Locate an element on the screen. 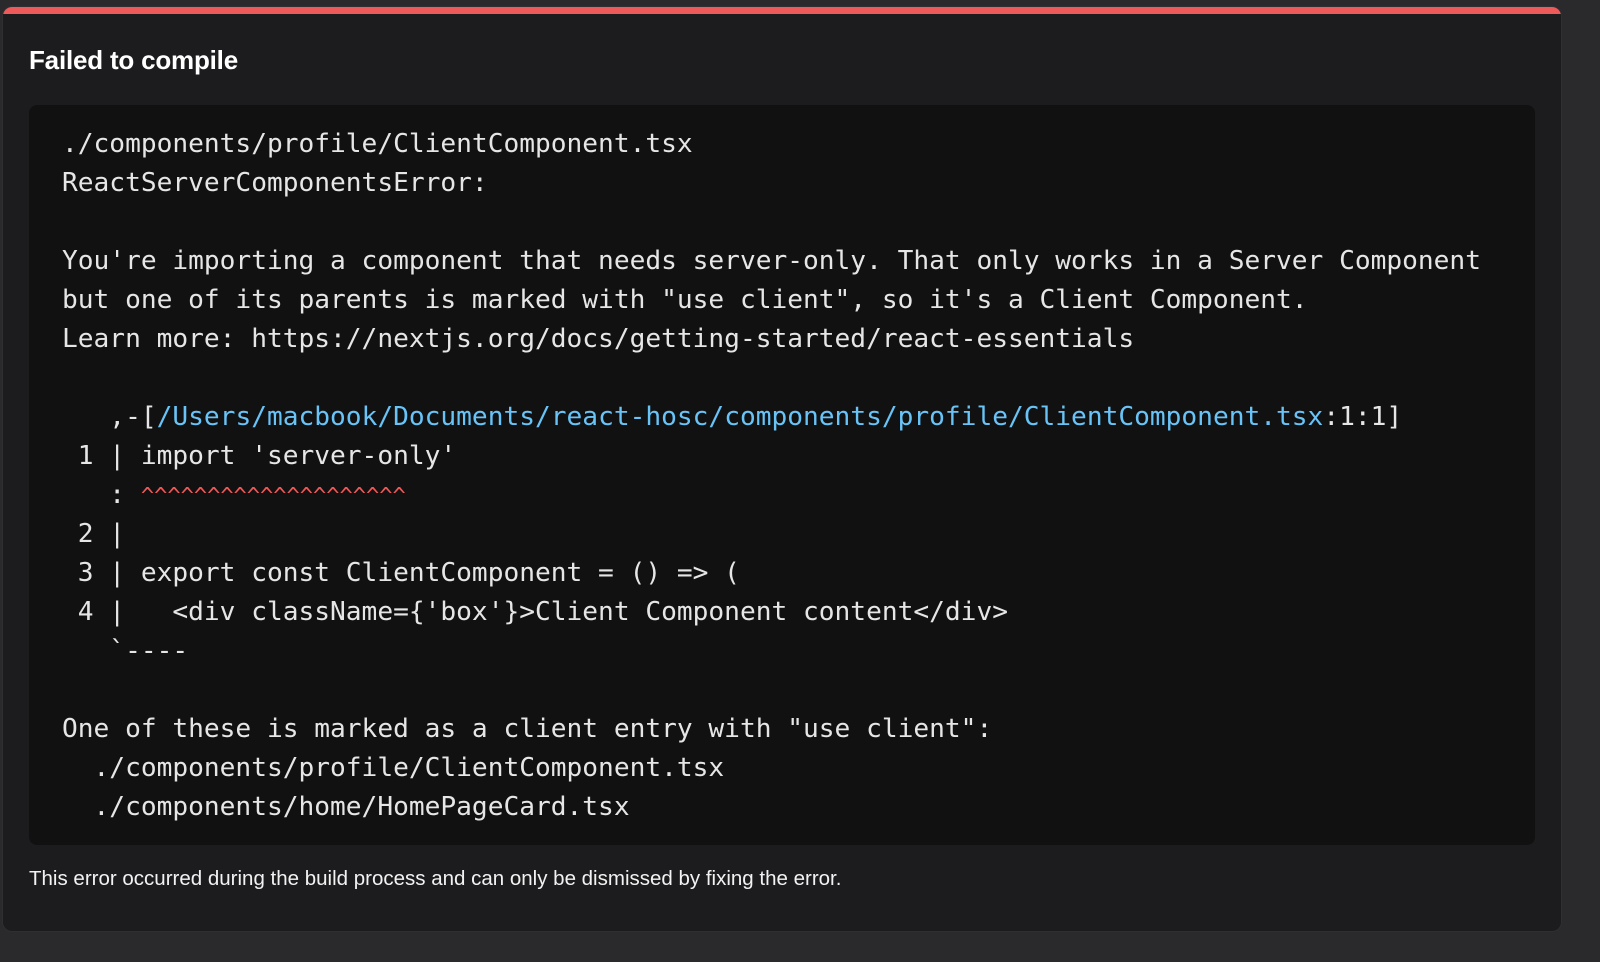 This screenshot has height=962, width=1600. client-entry-item: ./components/home/HomePageCard.tsx is located at coordinates (346, 807).